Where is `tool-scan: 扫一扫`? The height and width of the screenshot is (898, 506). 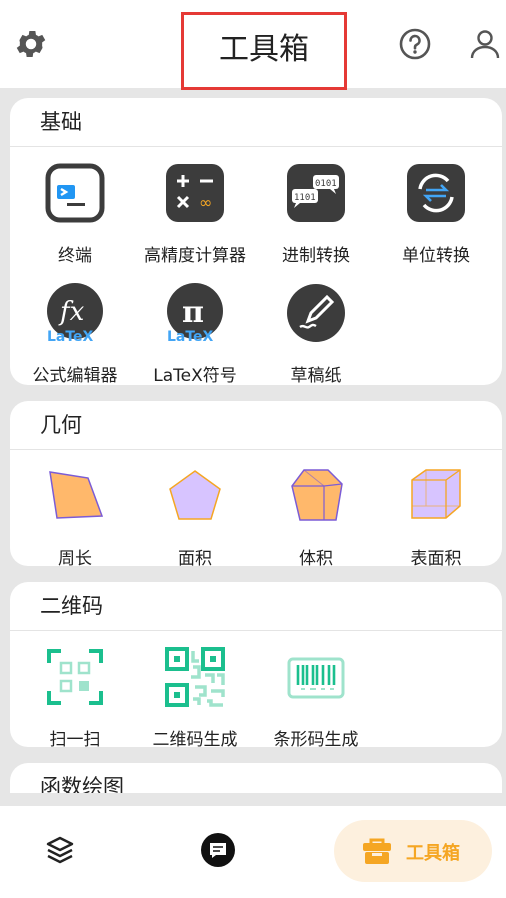 tool-scan: 扫一扫 is located at coordinates (75, 697).